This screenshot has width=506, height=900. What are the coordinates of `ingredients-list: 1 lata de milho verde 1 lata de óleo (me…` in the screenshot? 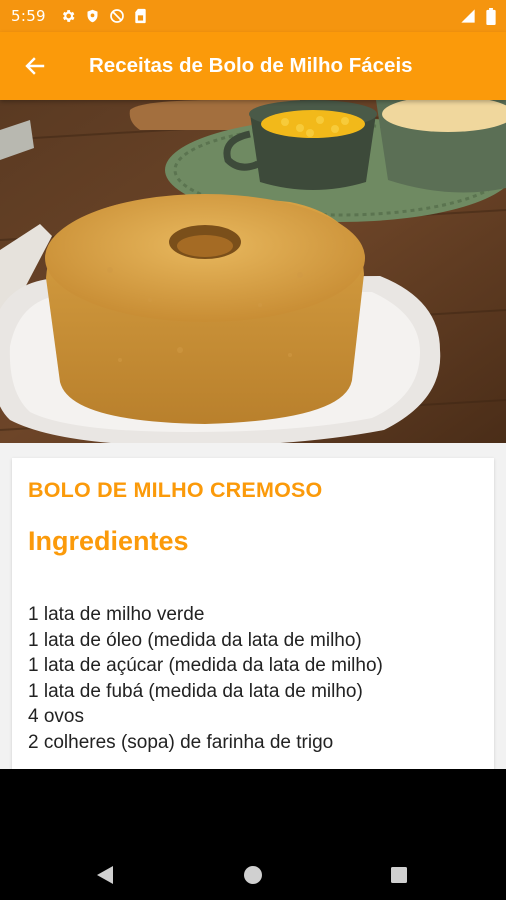 It's located at (205, 678).